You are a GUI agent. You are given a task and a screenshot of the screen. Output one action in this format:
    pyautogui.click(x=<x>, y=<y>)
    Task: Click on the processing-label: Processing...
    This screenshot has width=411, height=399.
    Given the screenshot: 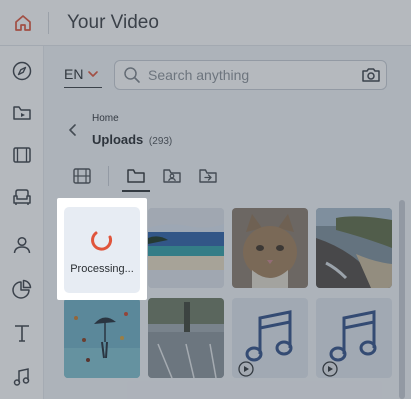 What is the action you would take?
    pyautogui.click(x=102, y=269)
    